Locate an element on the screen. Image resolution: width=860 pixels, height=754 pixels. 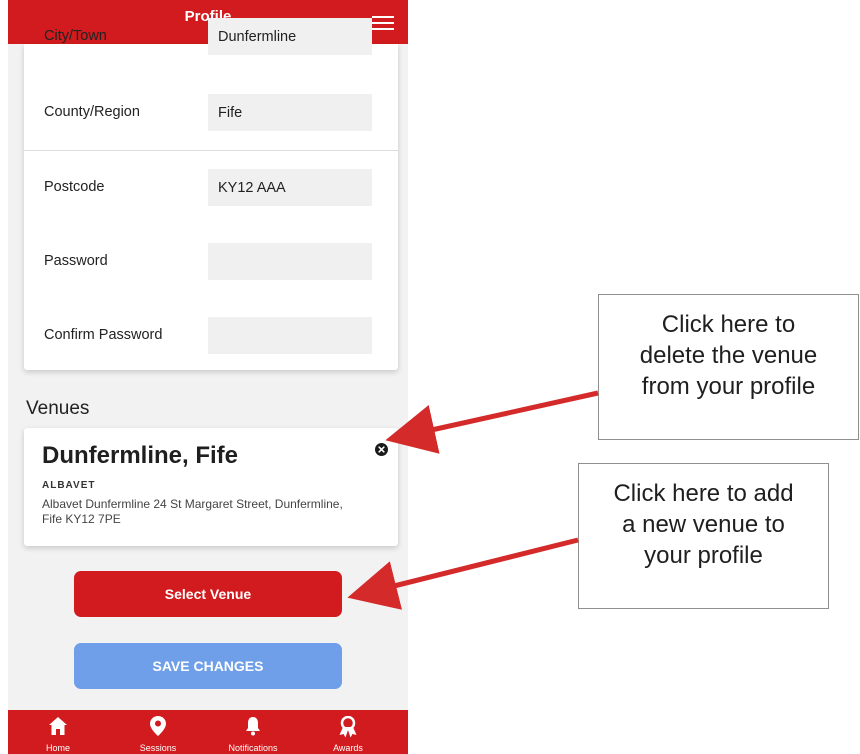
bell-icon is located at coordinates (253, 726).